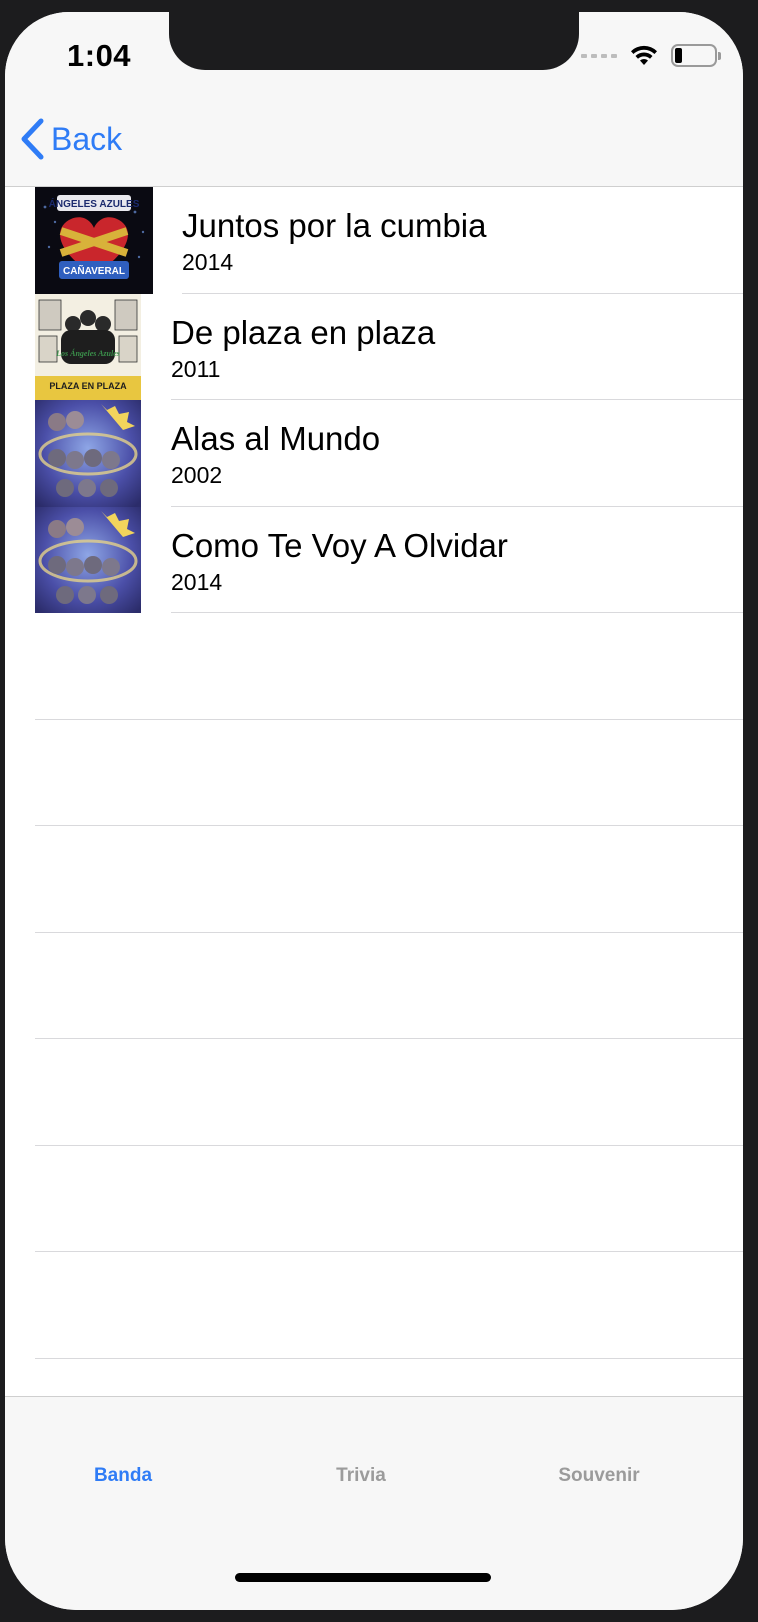  I want to click on back-button: Back, so click(70, 139).